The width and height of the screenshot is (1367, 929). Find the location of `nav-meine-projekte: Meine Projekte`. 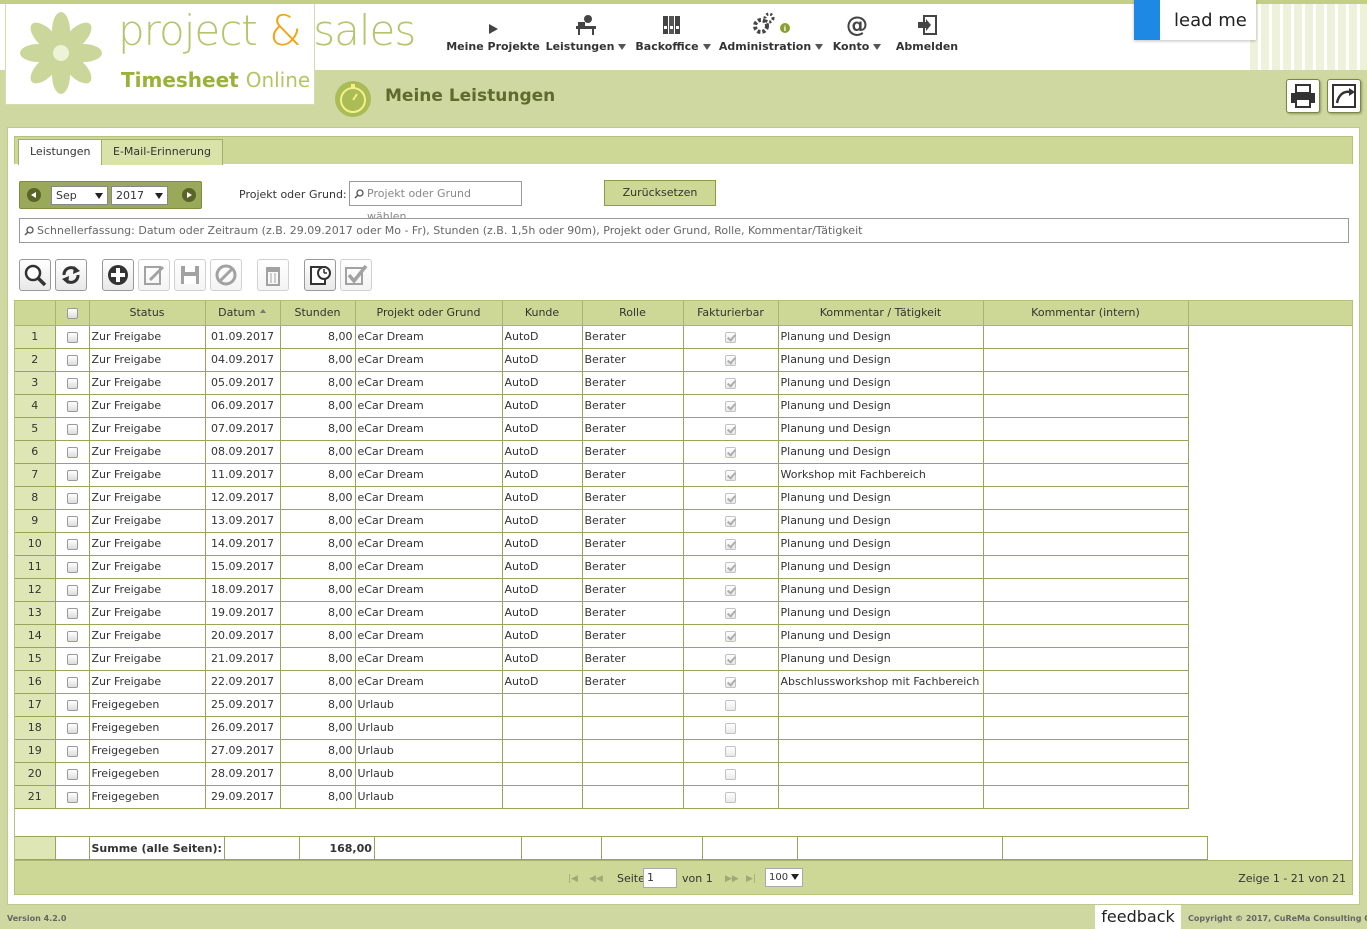

nav-meine-projekte: Meine Projekte is located at coordinates (493, 35).